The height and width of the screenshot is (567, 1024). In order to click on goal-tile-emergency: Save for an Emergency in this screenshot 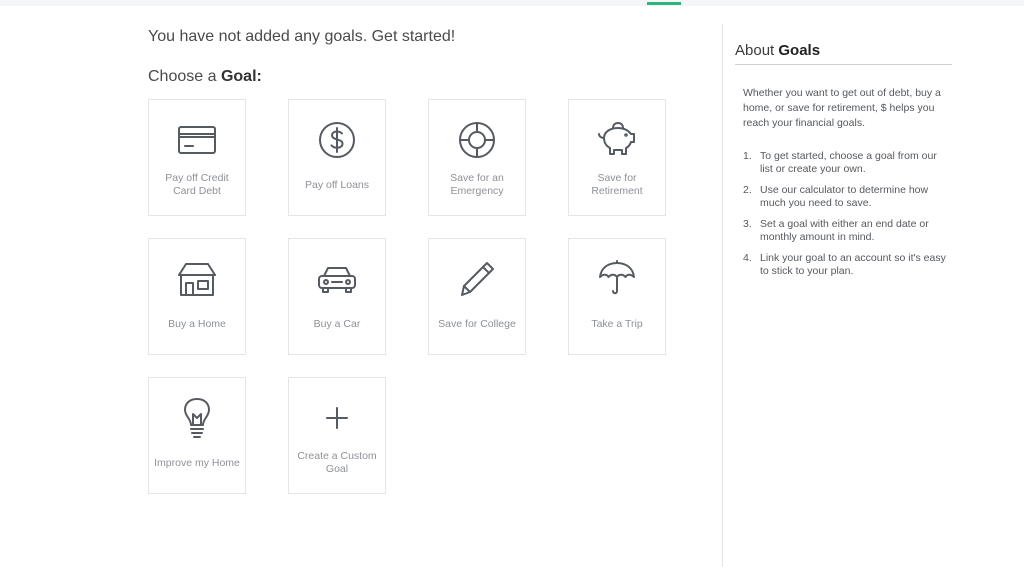, I will do `click(477, 157)`.